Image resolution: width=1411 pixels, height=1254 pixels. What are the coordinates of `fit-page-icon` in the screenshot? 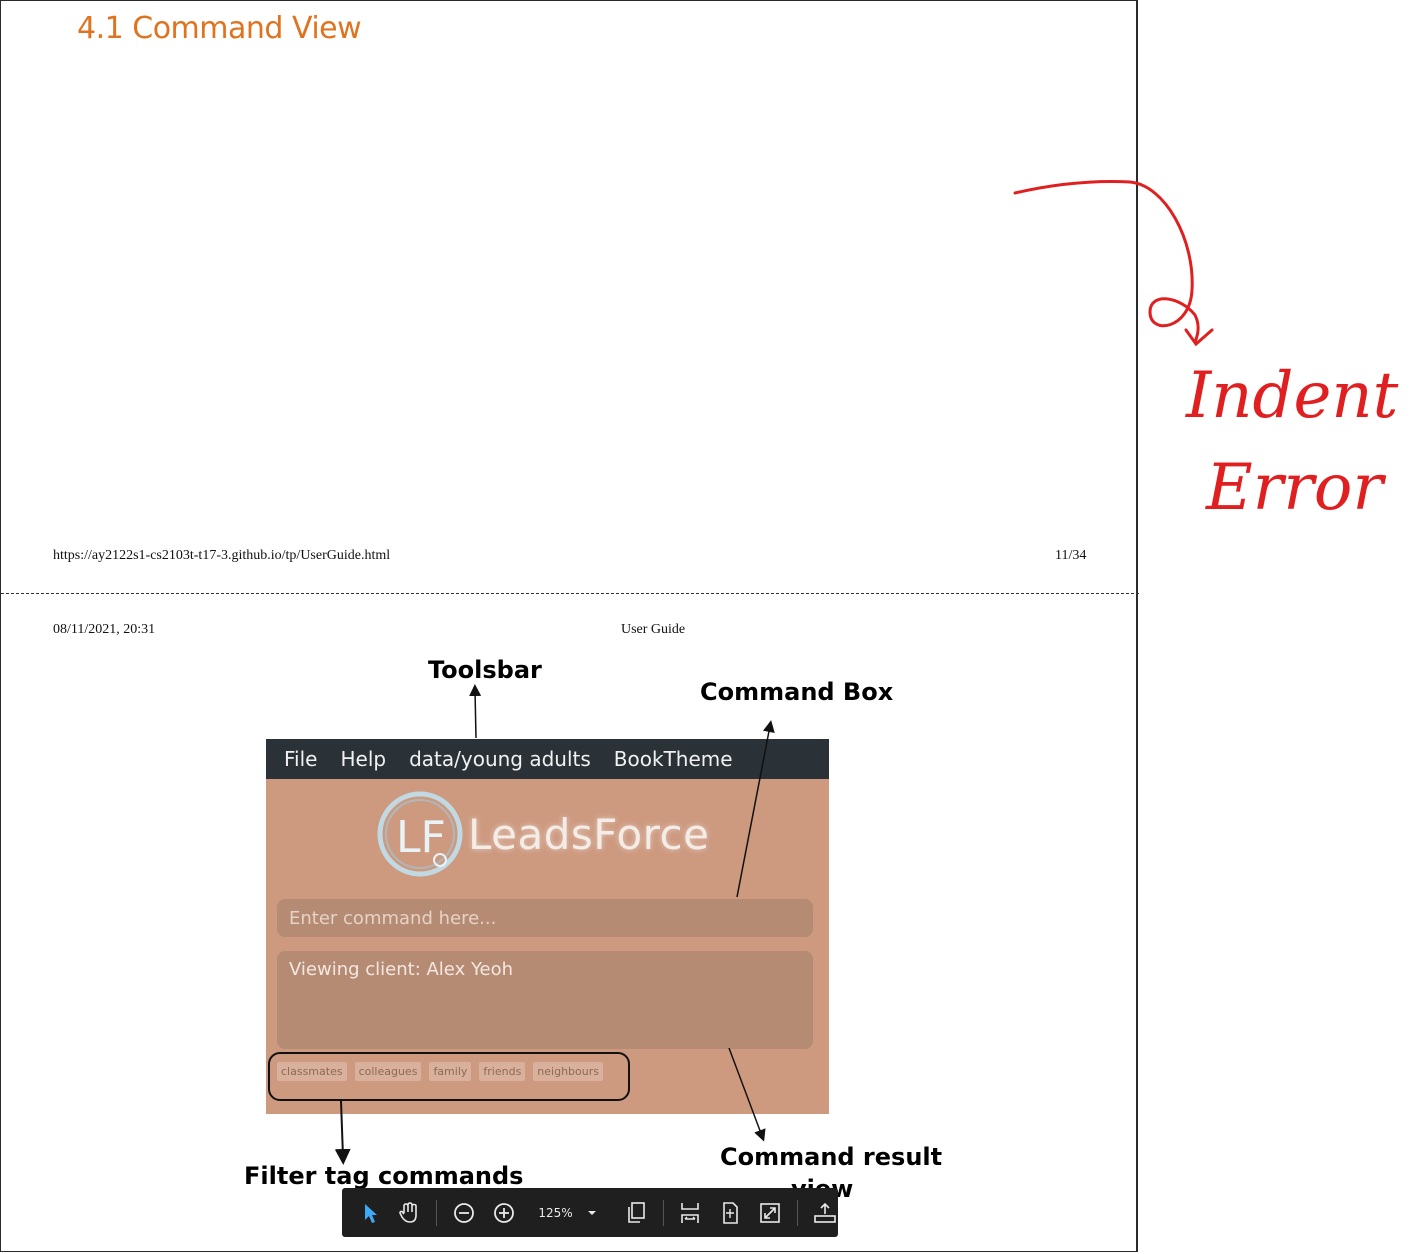 It's located at (730, 1213).